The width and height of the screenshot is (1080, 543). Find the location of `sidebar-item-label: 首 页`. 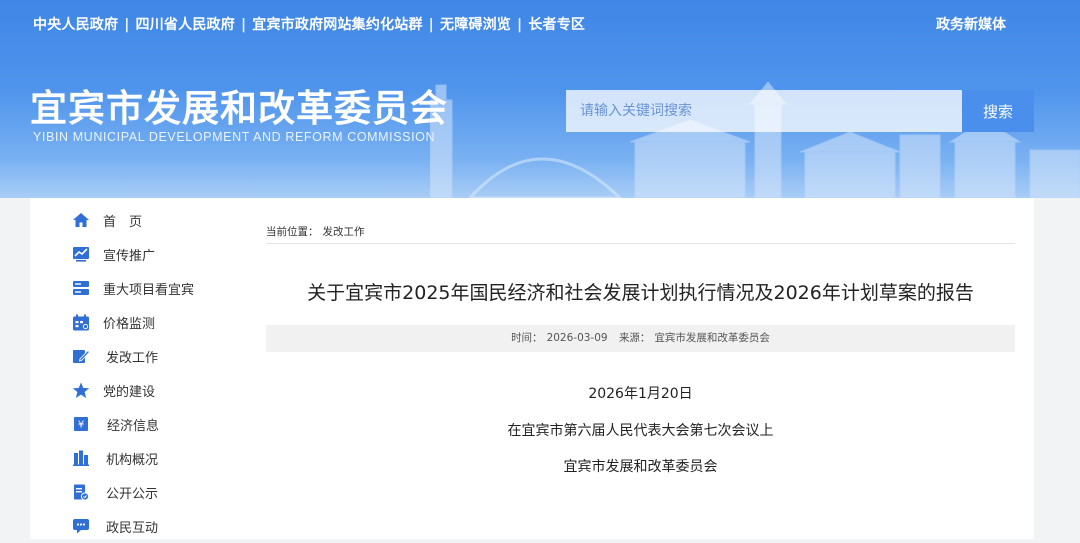

sidebar-item-label: 首 页 is located at coordinates (123, 222).